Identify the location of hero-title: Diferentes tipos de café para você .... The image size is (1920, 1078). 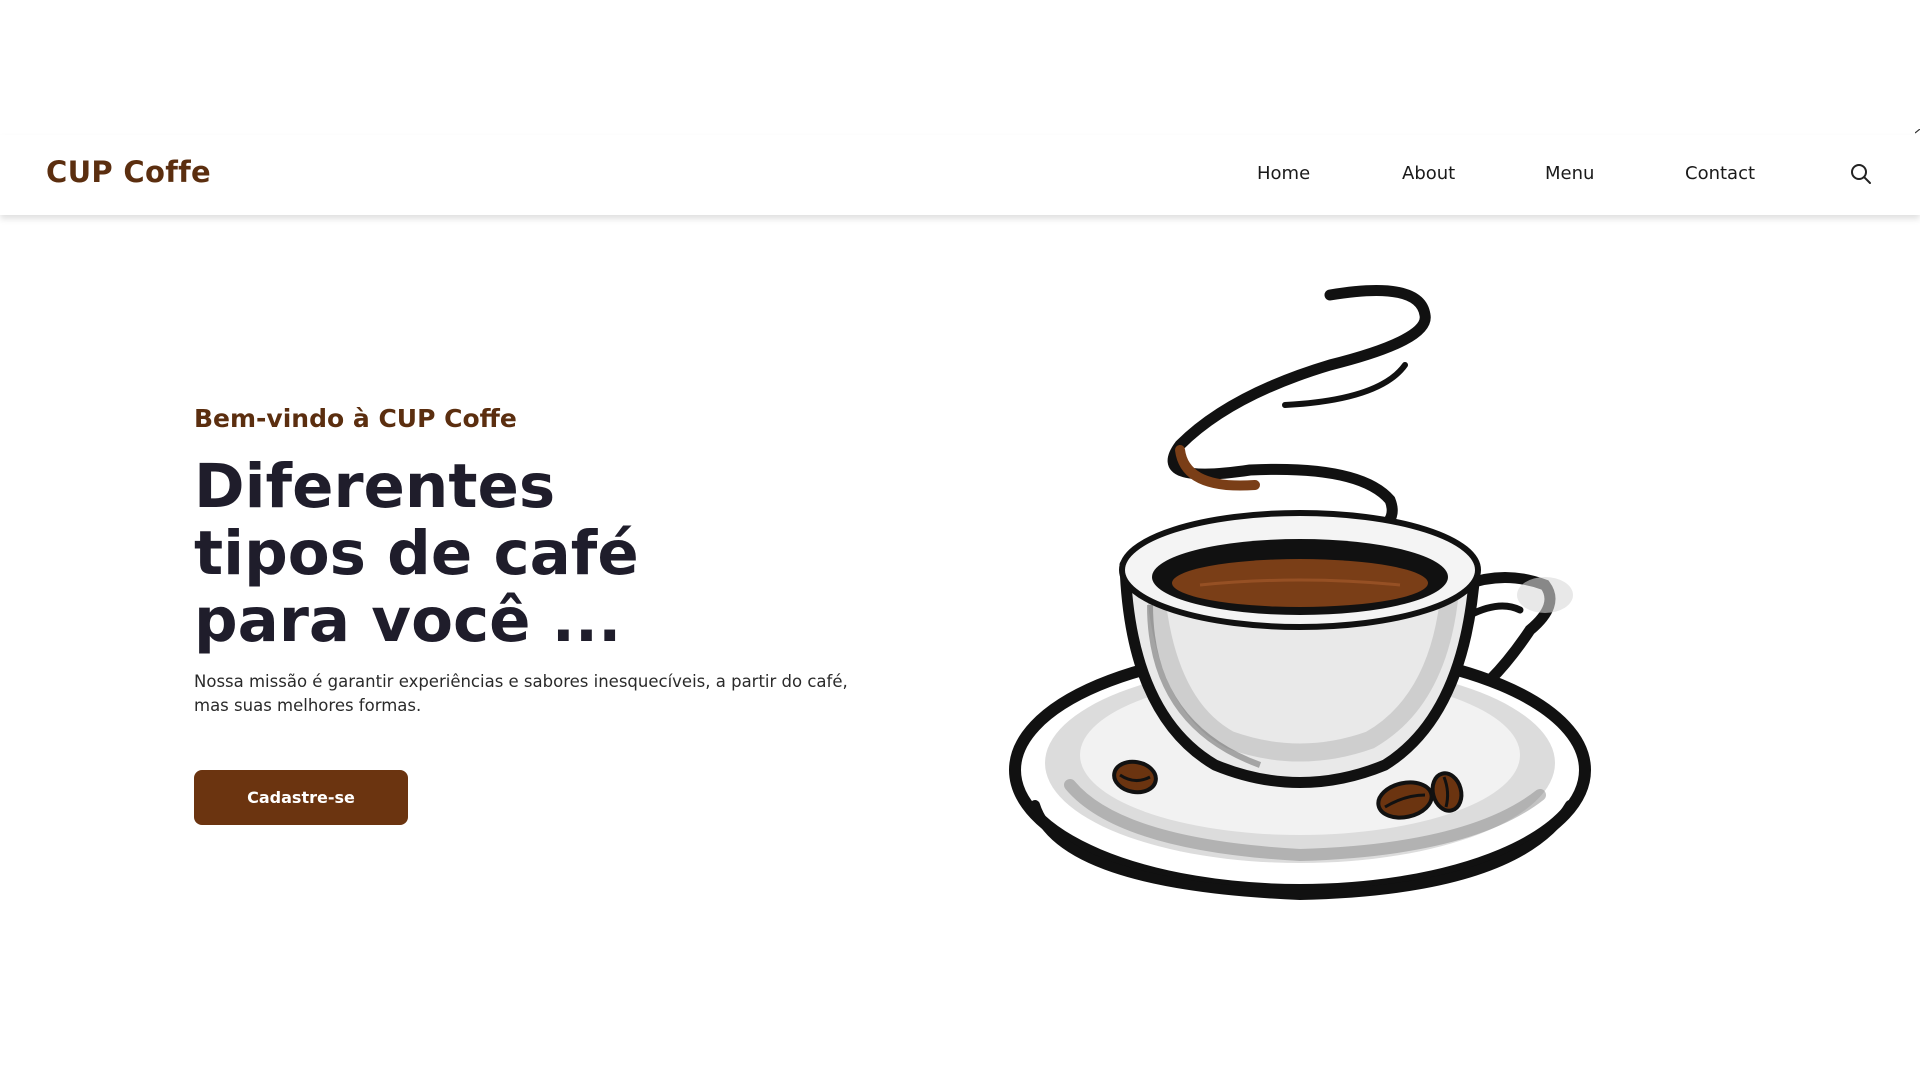
(416, 553).